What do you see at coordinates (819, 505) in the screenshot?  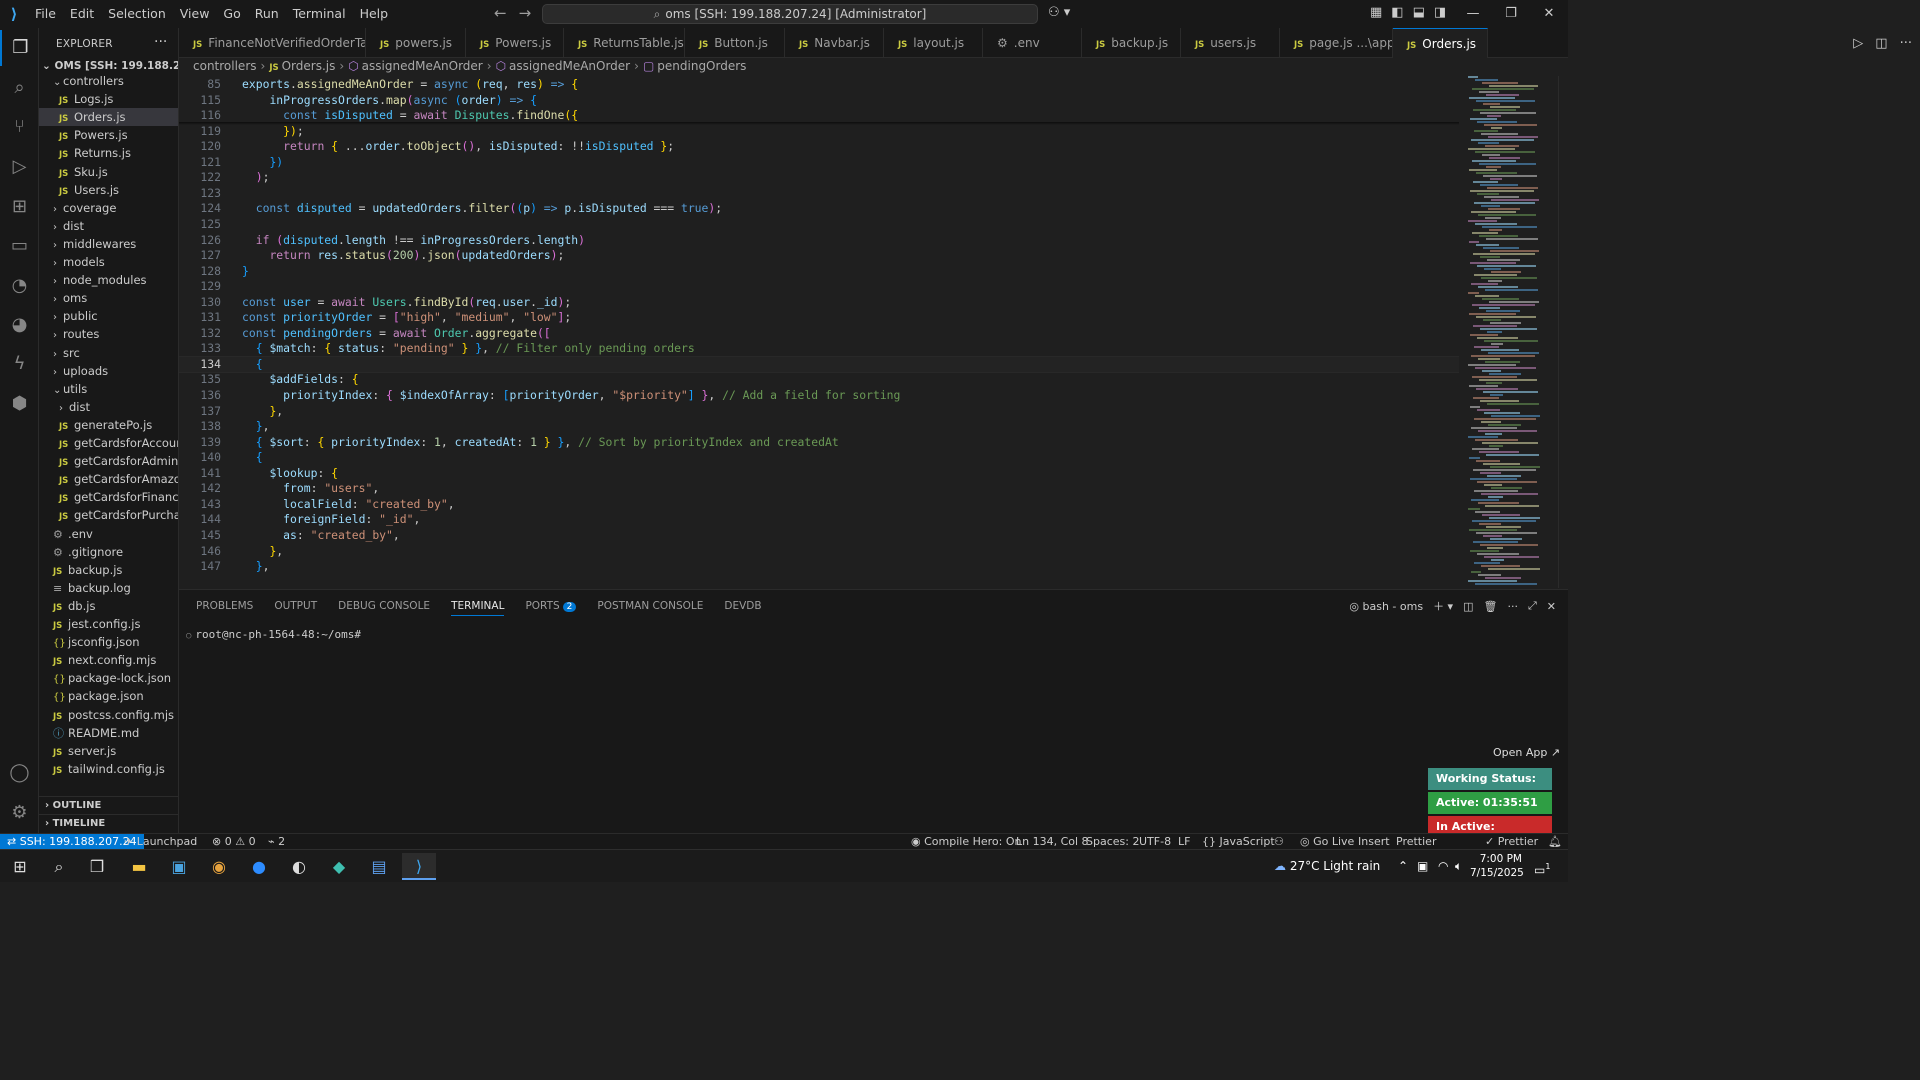 I see `code-line: 143 localField: "created_by",` at bounding box center [819, 505].